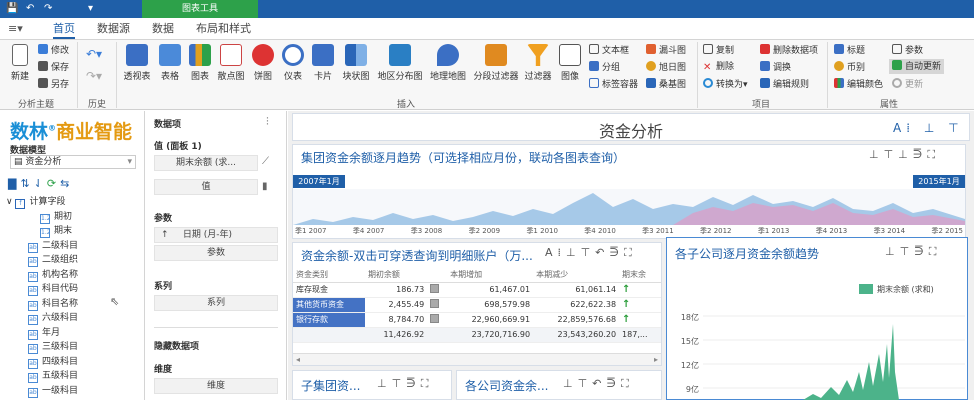 The width and height of the screenshot is (974, 400). I want to click on field-toolbar: ▇⇅⇃⟳⇆, so click(40, 183).